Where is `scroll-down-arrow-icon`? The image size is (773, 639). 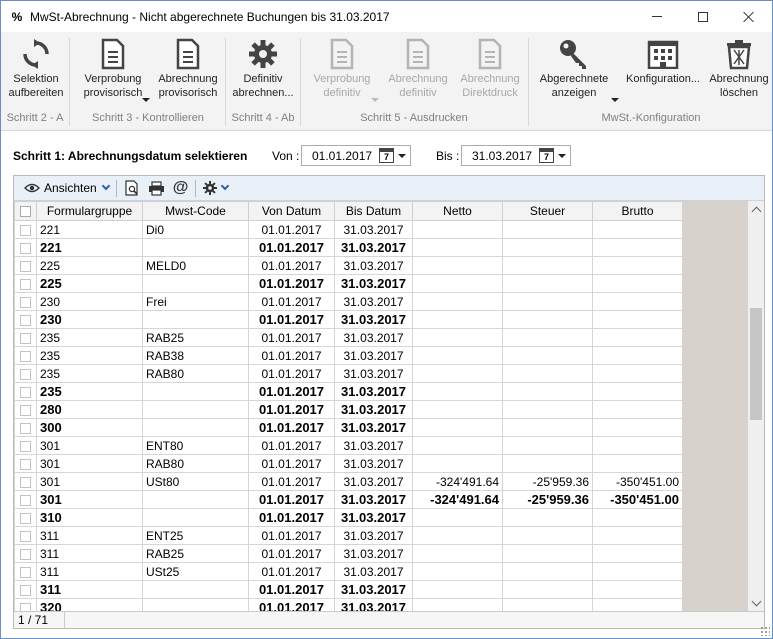 scroll-down-arrow-icon is located at coordinates (756, 603).